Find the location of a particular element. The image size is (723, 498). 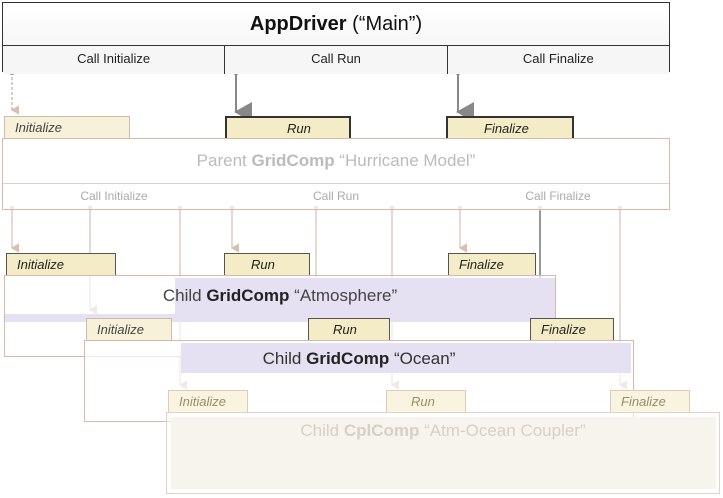

atmosphere-tab-initialize: Initialize is located at coordinates (61, 264).